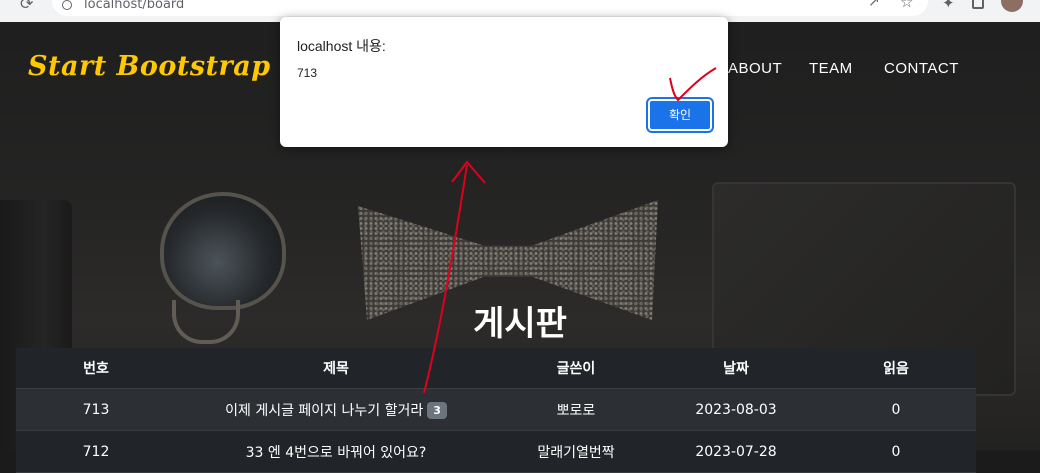 The image size is (1040, 473). Describe the element at coordinates (978, 4) in the screenshot. I see `side-panel-icon` at that location.